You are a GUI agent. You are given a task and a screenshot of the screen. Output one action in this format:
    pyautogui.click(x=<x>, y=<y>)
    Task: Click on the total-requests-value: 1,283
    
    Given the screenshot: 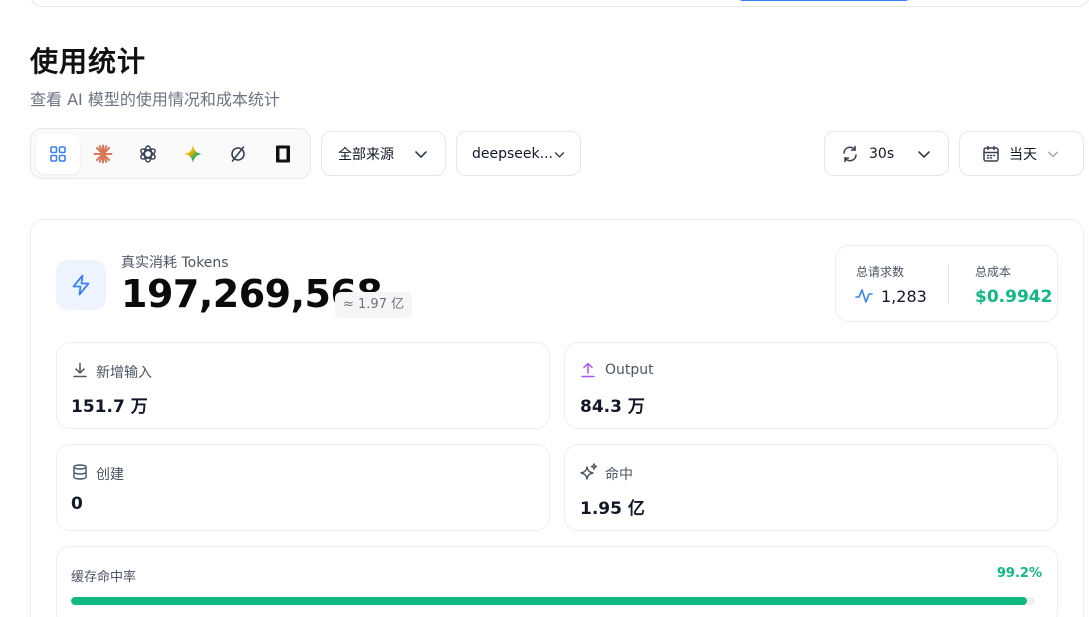 What is the action you would take?
    pyautogui.click(x=904, y=296)
    